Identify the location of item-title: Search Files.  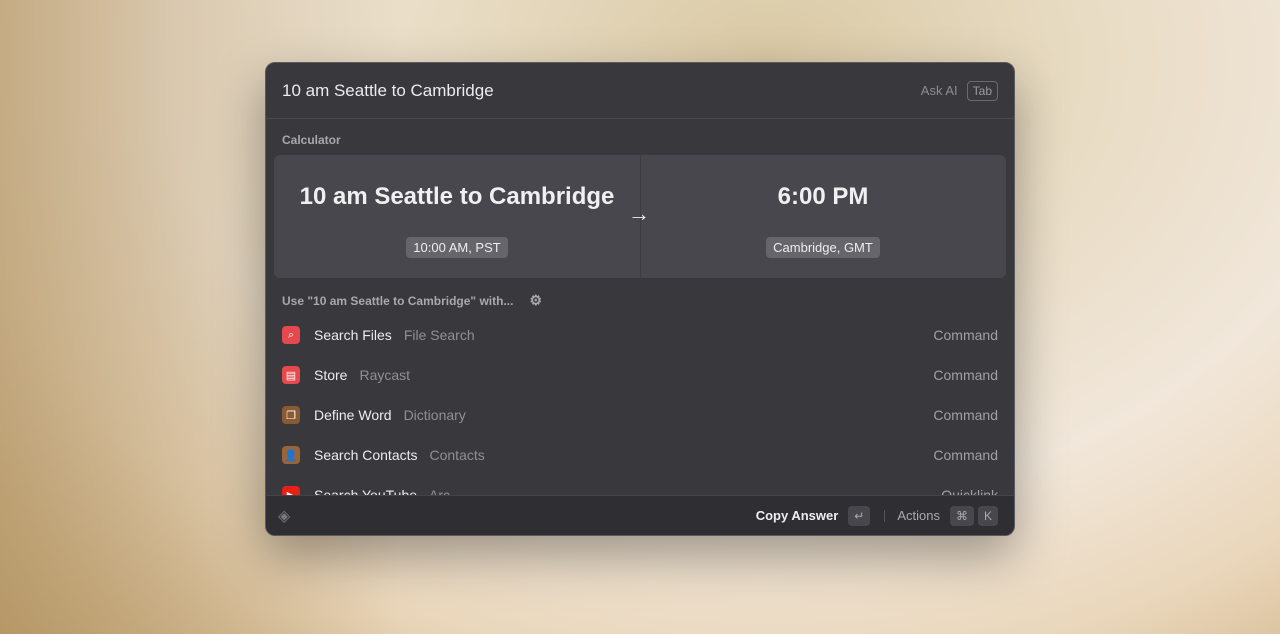
(353, 335).